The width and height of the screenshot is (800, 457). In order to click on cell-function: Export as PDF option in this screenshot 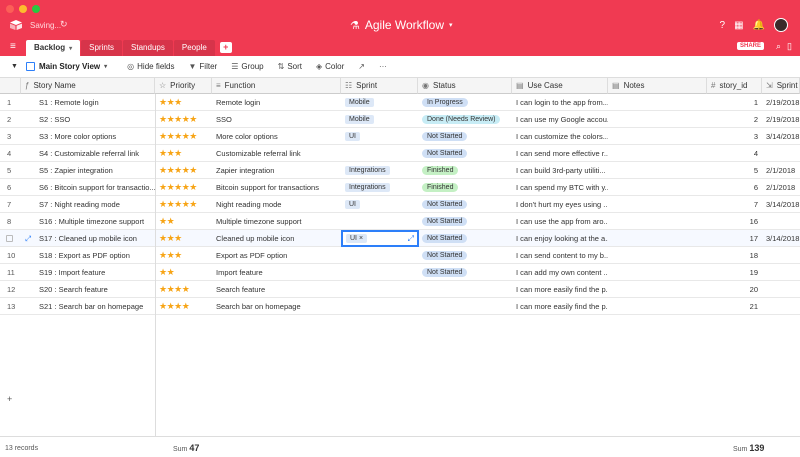, I will do `click(276, 255)`.